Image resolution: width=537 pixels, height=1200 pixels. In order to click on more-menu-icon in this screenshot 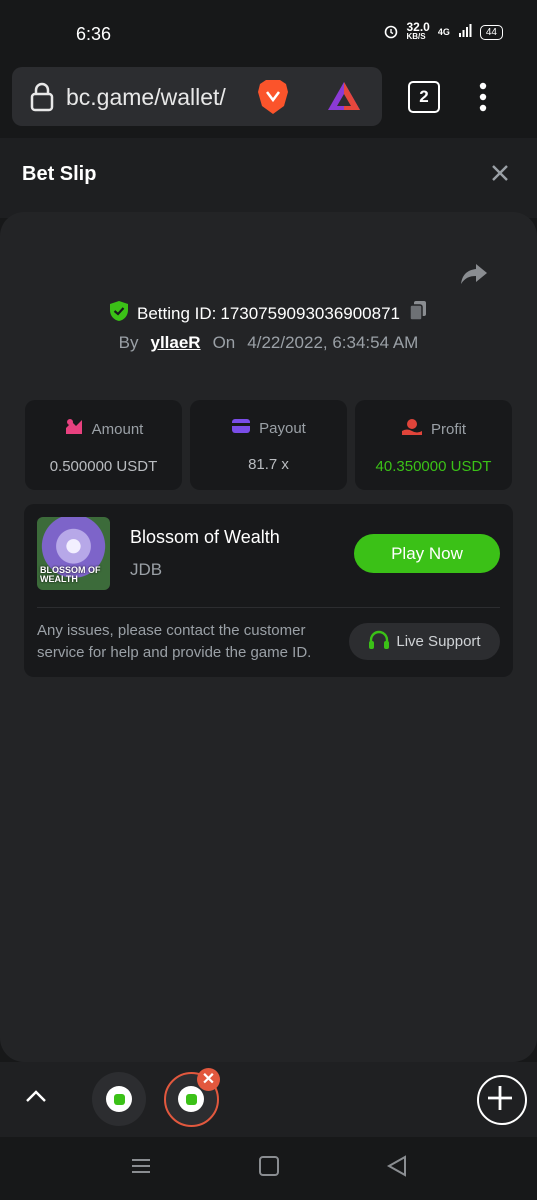, I will do `click(483, 99)`.